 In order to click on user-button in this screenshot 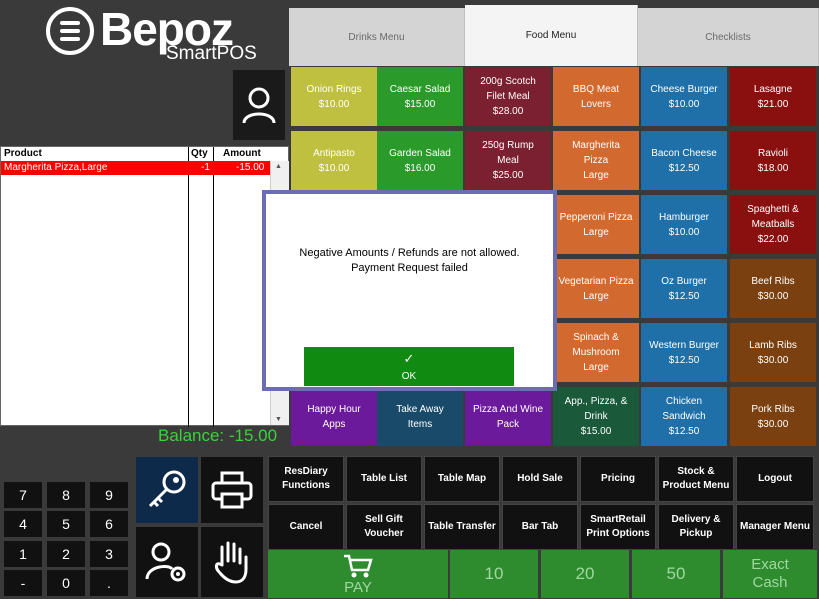, I will do `click(259, 105)`.